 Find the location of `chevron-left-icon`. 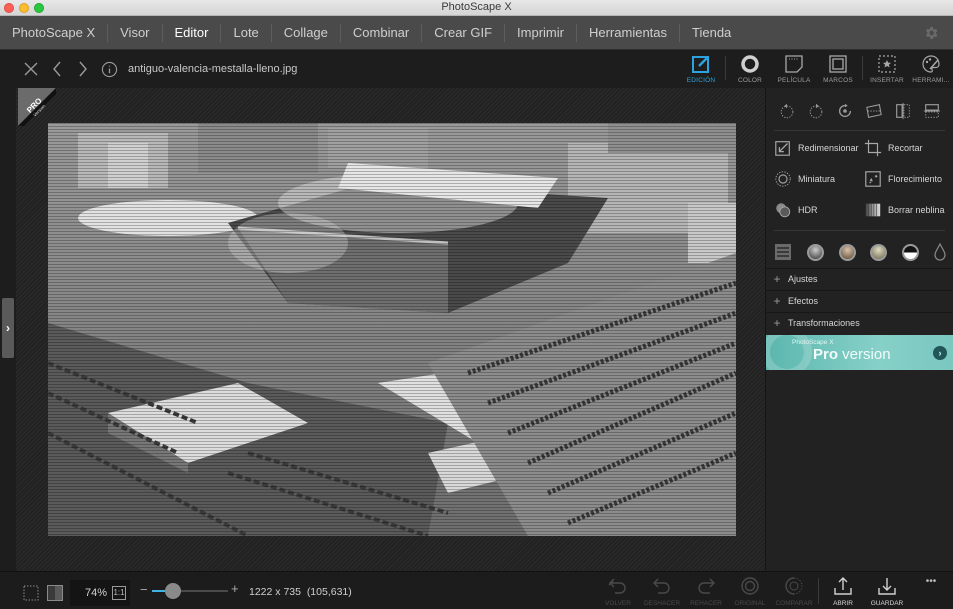

chevron-left-icon is located at coordinates (57, 69).